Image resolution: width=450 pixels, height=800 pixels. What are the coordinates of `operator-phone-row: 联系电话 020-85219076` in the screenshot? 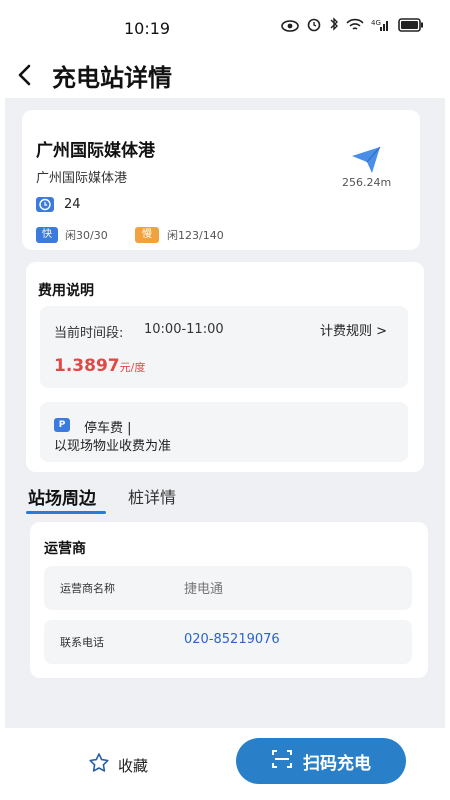 It's located at (228, 642).